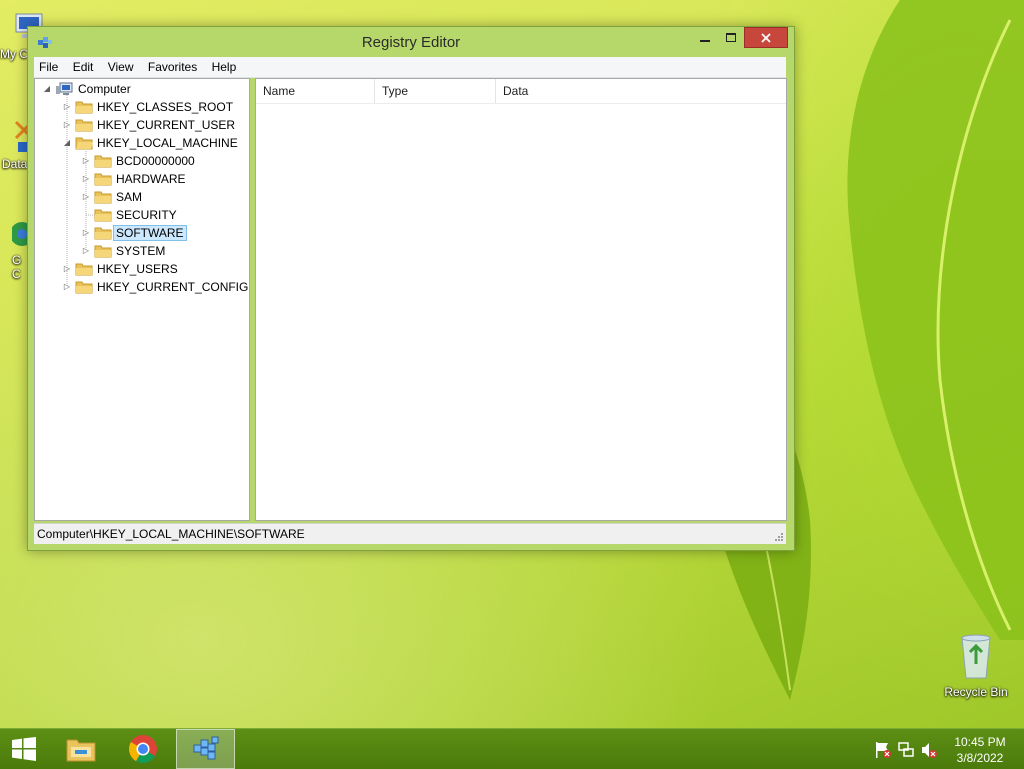 Image resolution: width=1024 pixels, height=769 pixels. Describe the element at coordinates (137, 269) in the screenshot. I see `tree-node-label: HKEY_USERS` at that location.